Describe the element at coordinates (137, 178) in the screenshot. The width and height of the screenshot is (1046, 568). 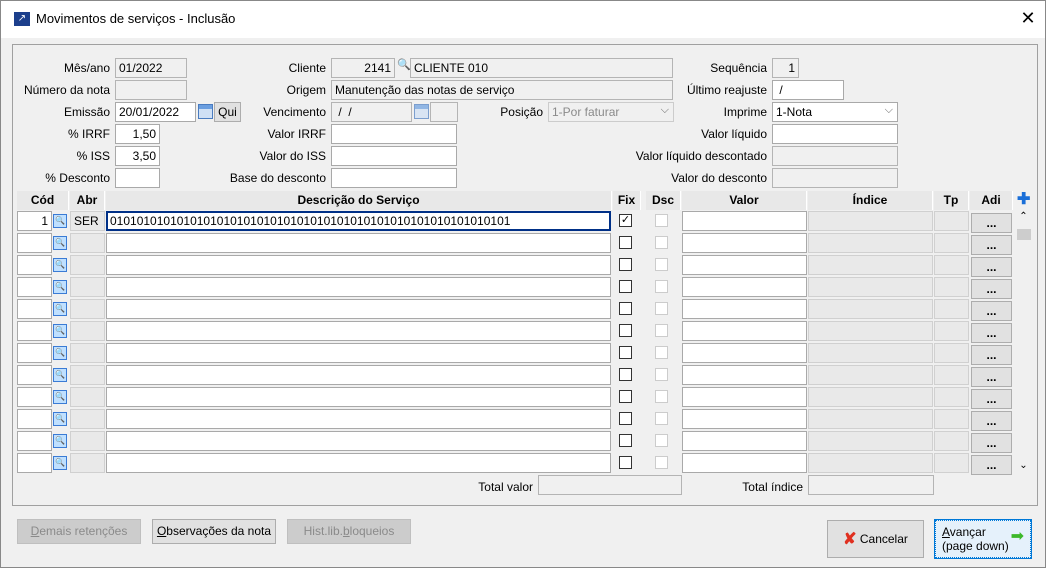
I see `desconto-pct-field` at that location.